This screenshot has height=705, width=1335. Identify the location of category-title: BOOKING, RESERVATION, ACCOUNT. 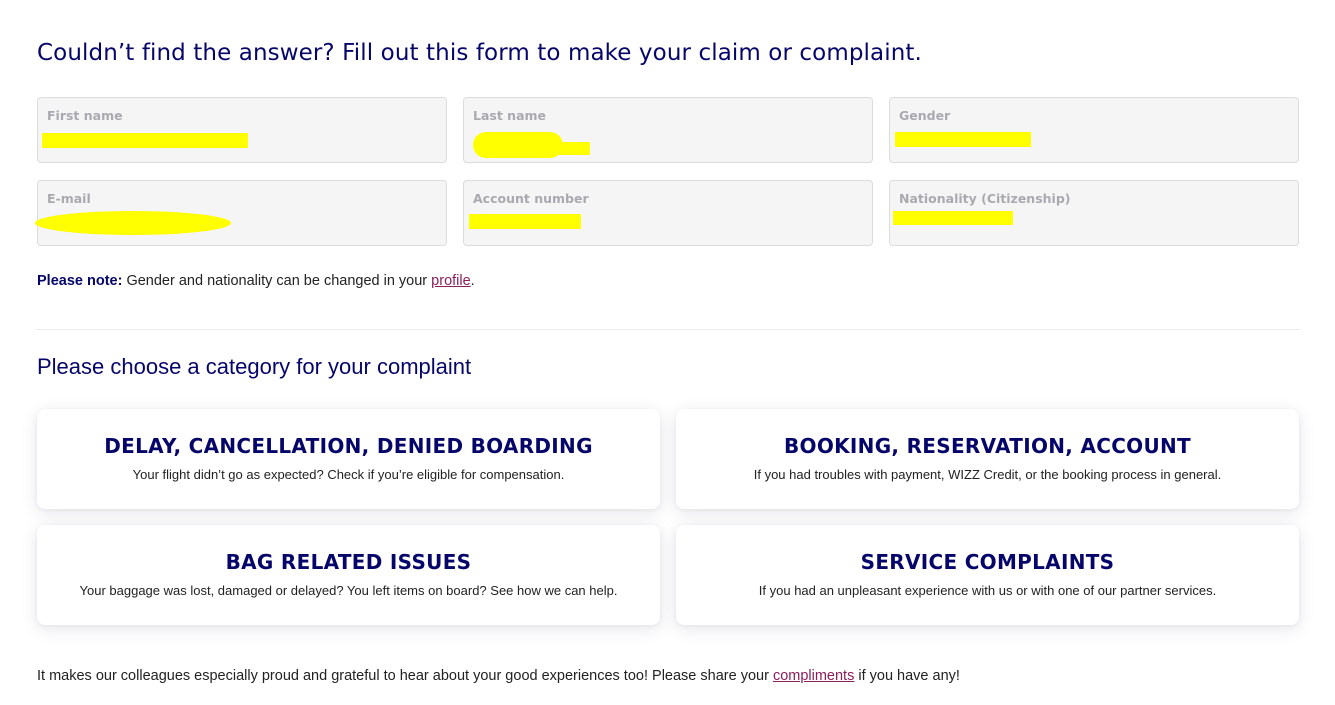
(987, 446).